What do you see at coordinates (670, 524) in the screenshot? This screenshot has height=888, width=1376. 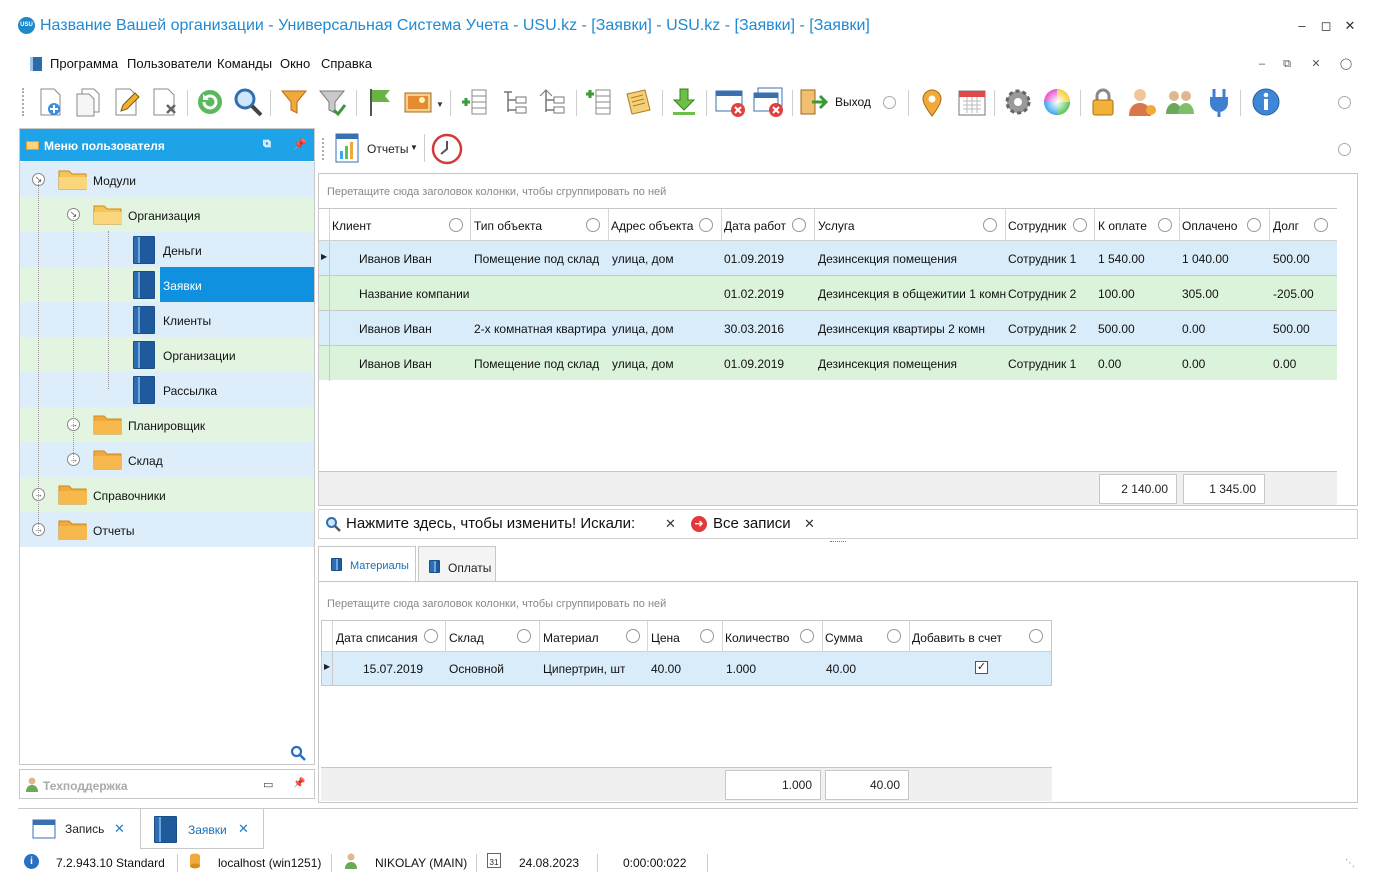 I see `clear-search-icon: ✕` at bounding box center [670, 524].